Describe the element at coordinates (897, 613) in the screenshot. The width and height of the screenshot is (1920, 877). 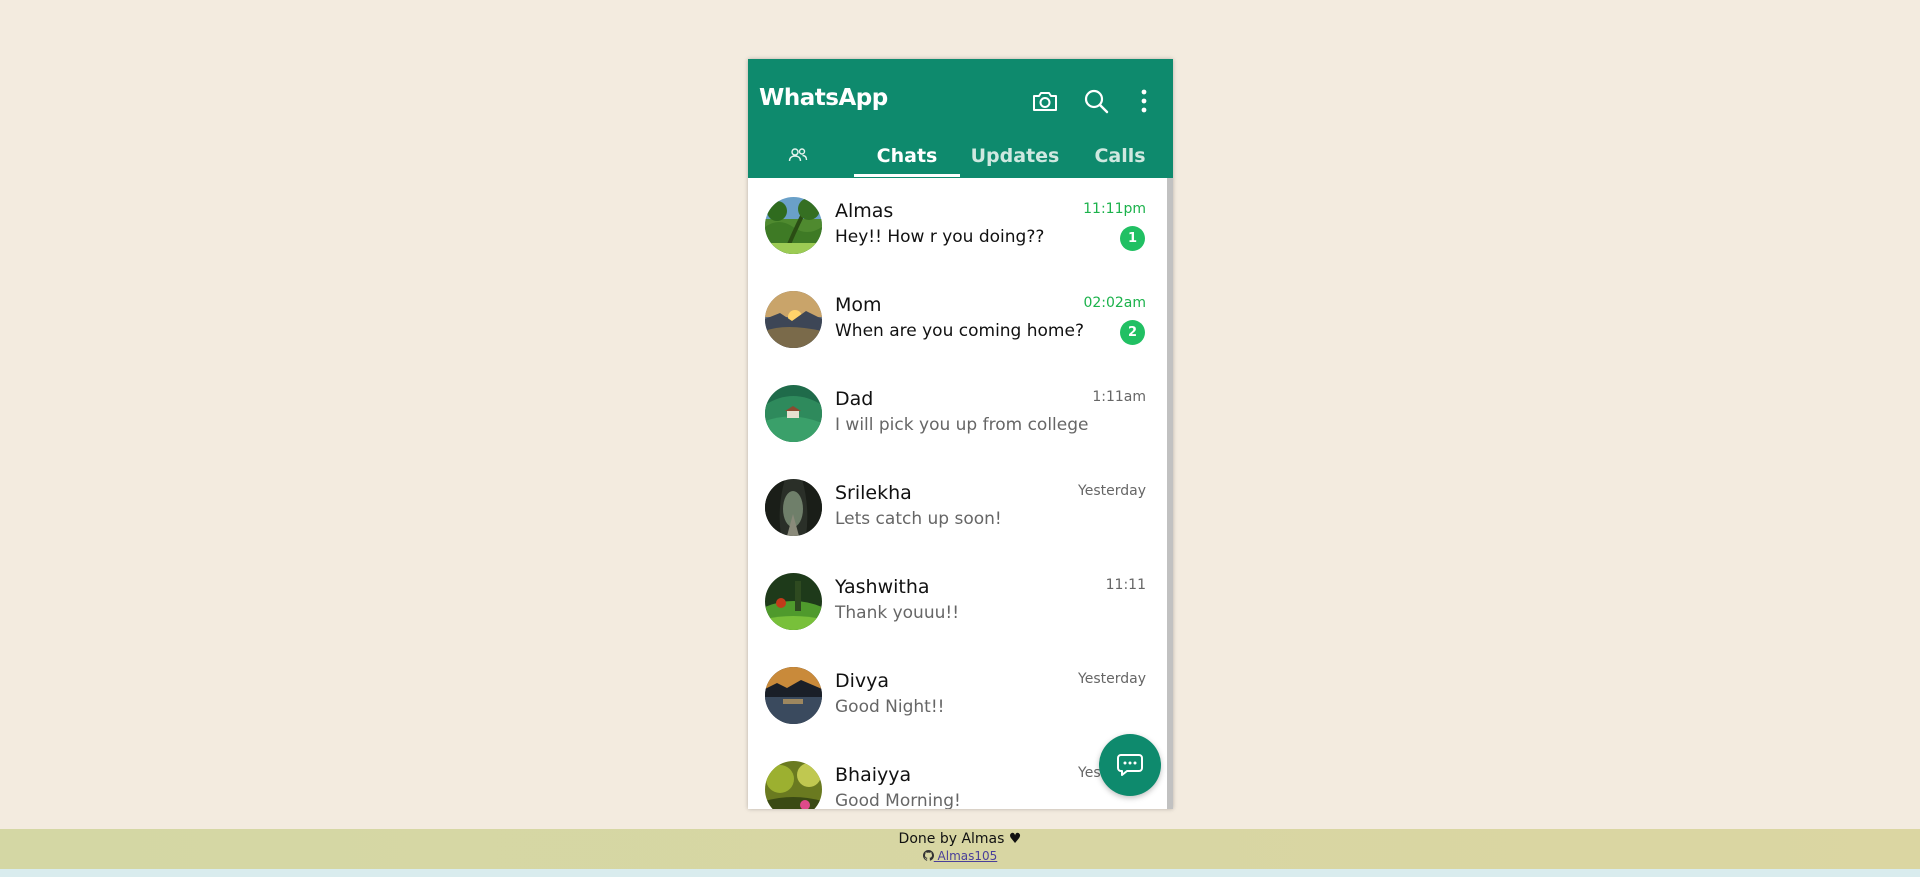
I see `chat-last-message: Thank youuu!!` at that location.